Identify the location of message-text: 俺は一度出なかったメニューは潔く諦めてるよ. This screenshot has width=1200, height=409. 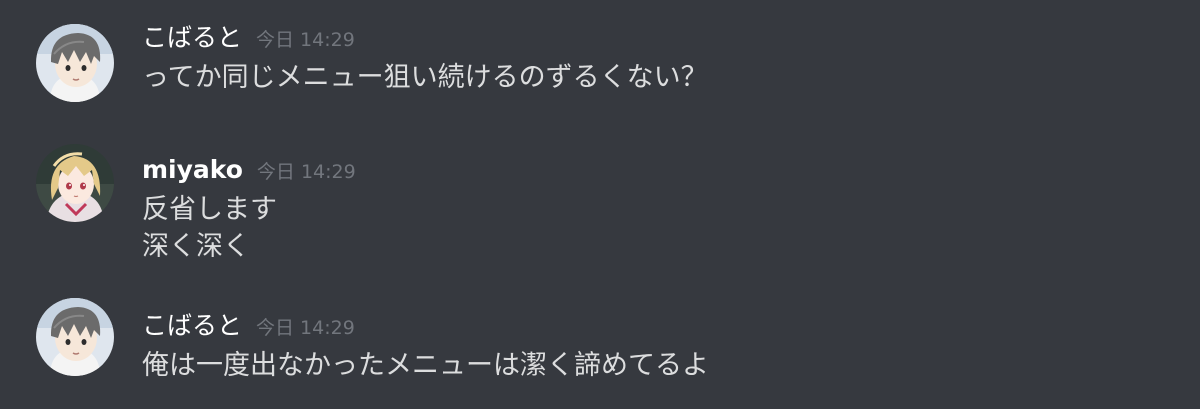
(425, 365).